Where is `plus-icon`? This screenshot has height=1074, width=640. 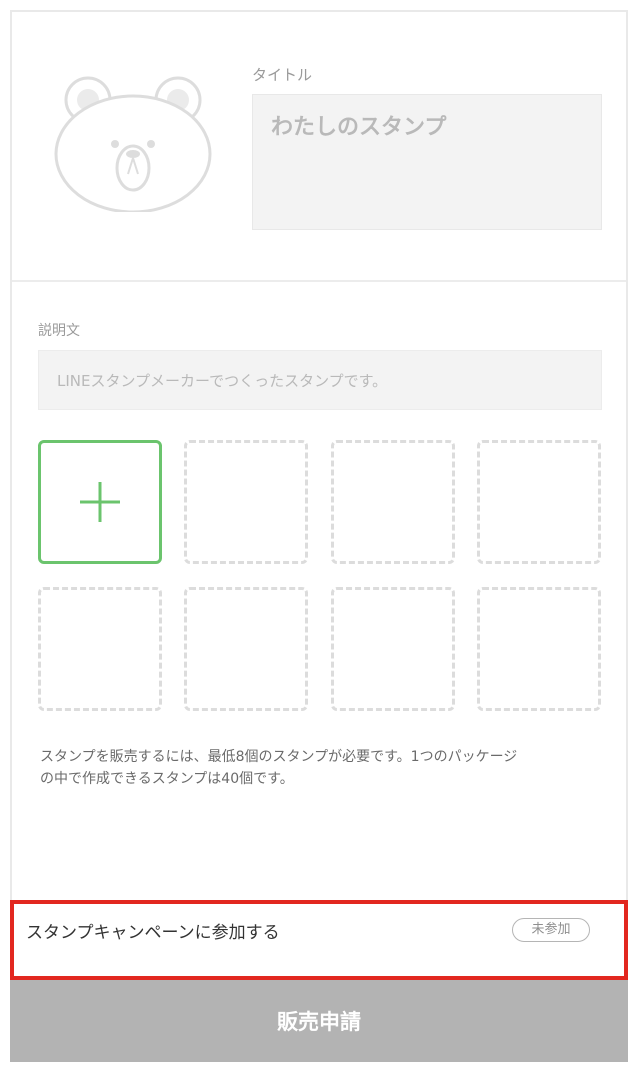
plus-icon is located at coordinates (100, 502).